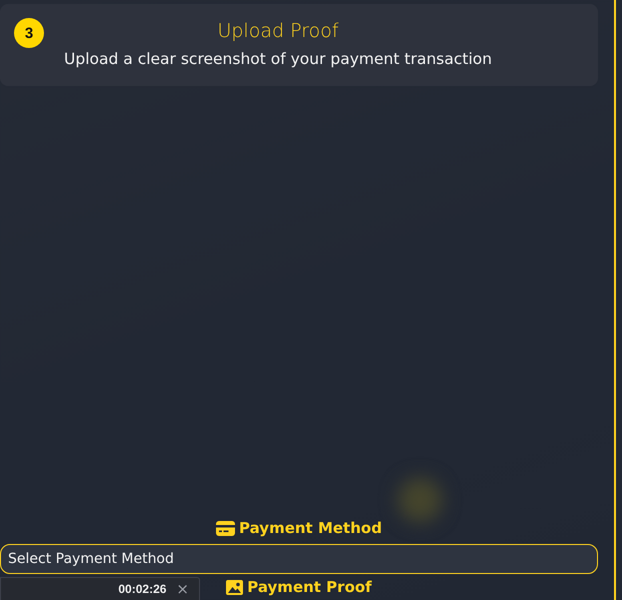 The height and width of the screenshot is (600, 622). What do you see at coordinates (299, 559) in the screenshot?
I see `payment-method-select: Select Payment Method` at bounding box center [299, 559].